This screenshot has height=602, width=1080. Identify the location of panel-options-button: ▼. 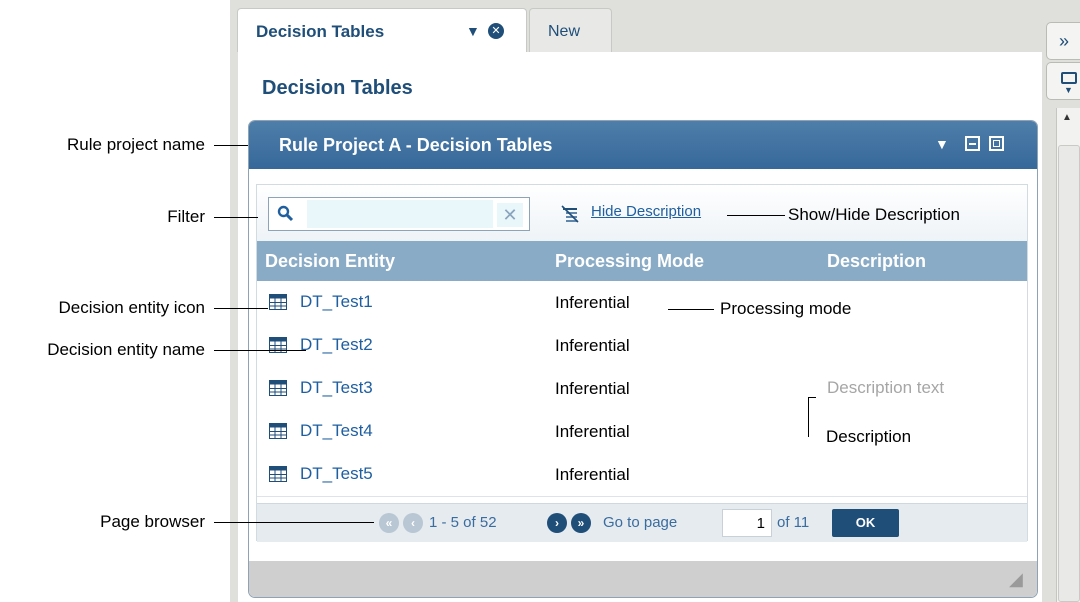
(1063, 81).